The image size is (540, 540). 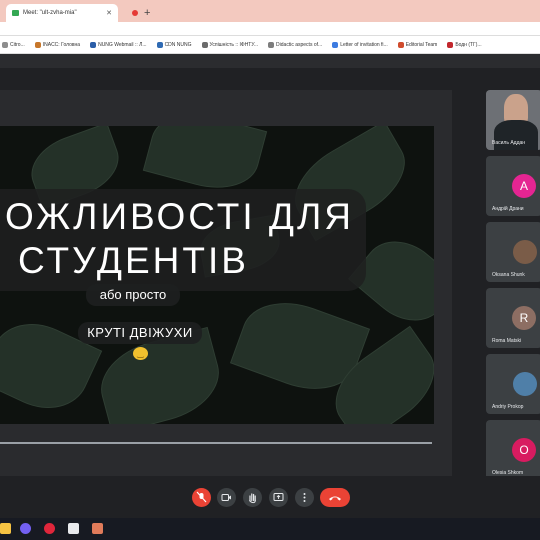 What do you see at coordinates (147, 13) in the screenshot?
I see `new-tab-button: +` at bounding box center [147, 13].